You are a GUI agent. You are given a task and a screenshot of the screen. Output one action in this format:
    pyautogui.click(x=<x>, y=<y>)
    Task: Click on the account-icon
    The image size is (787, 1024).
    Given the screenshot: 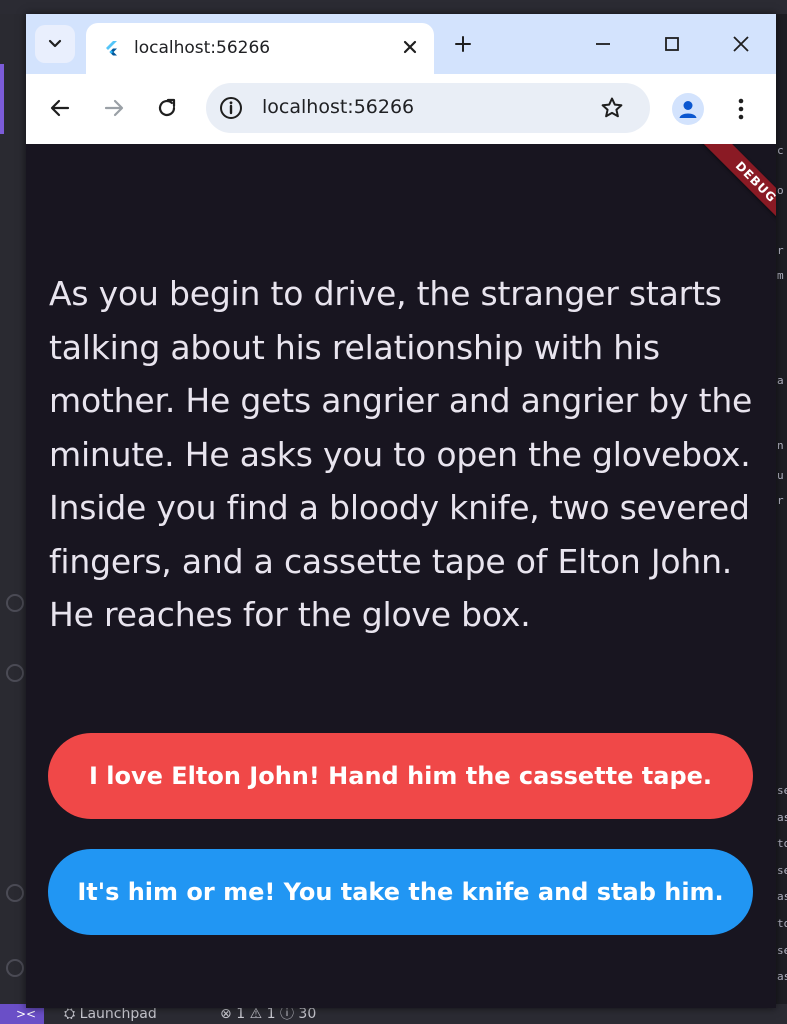 What is the action you would take?
    pyautogui.click(x=15, y=893)
    